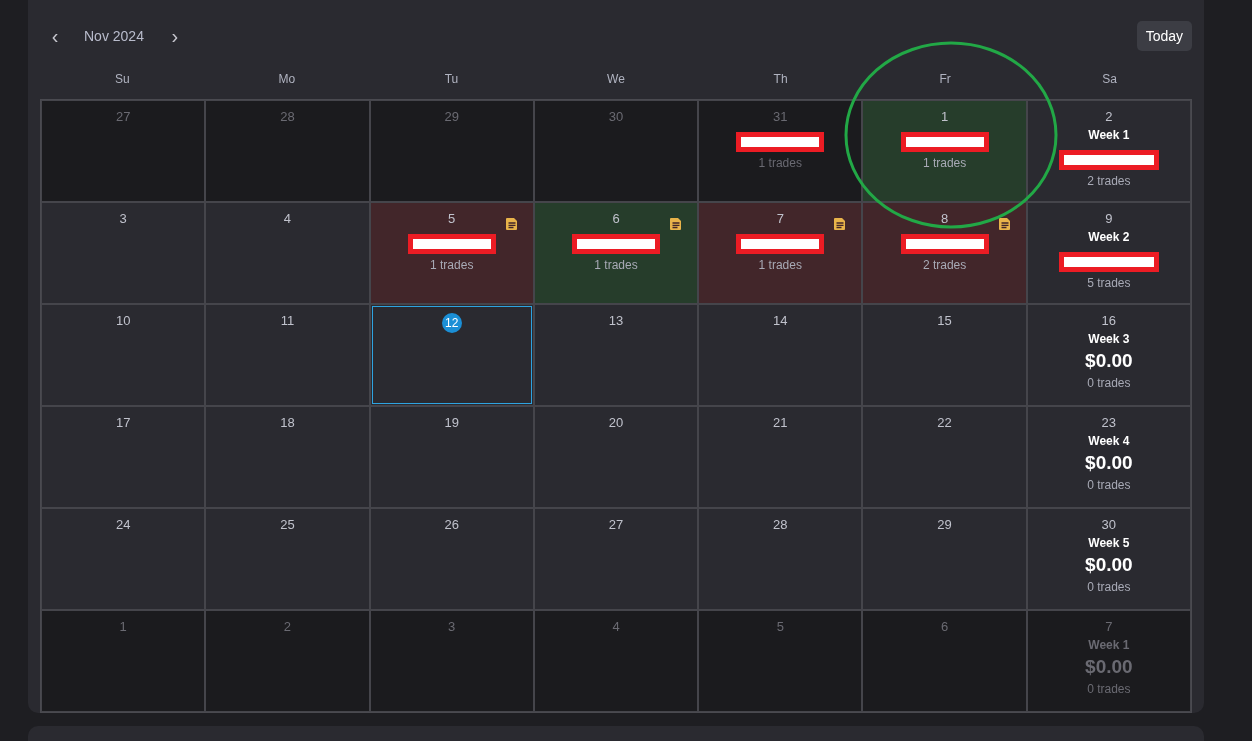 The height and width of the screenshot is (741, 1252). Describe the element at coordinates (174, 36) in the screenshot. I see `next-month-button: ›` at that location.